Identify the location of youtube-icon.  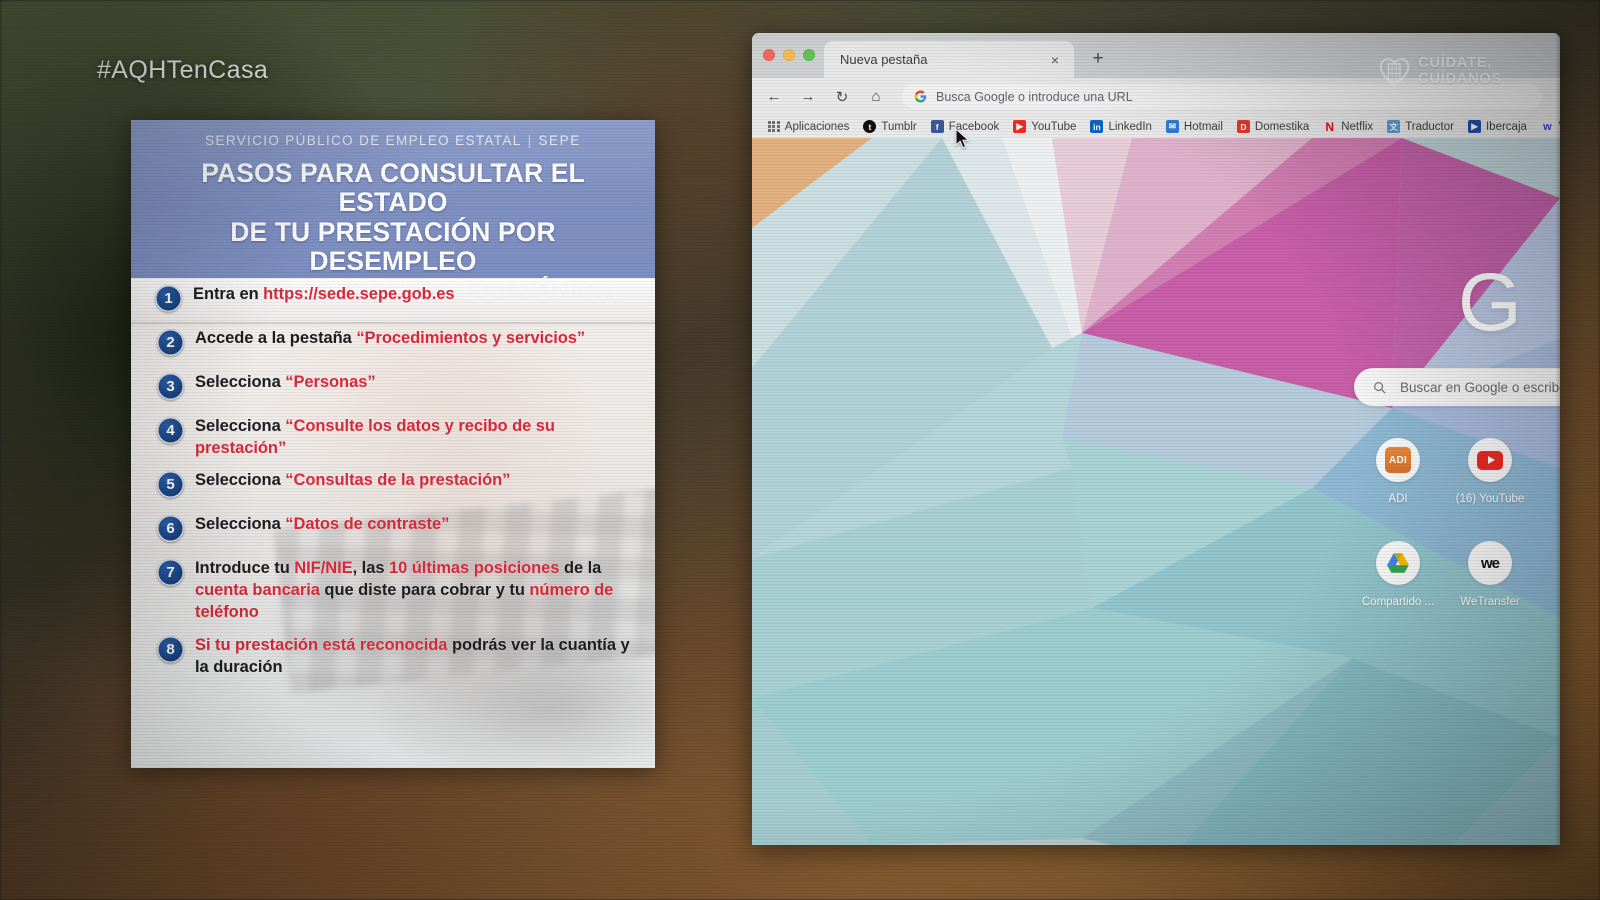
(1490, 460).